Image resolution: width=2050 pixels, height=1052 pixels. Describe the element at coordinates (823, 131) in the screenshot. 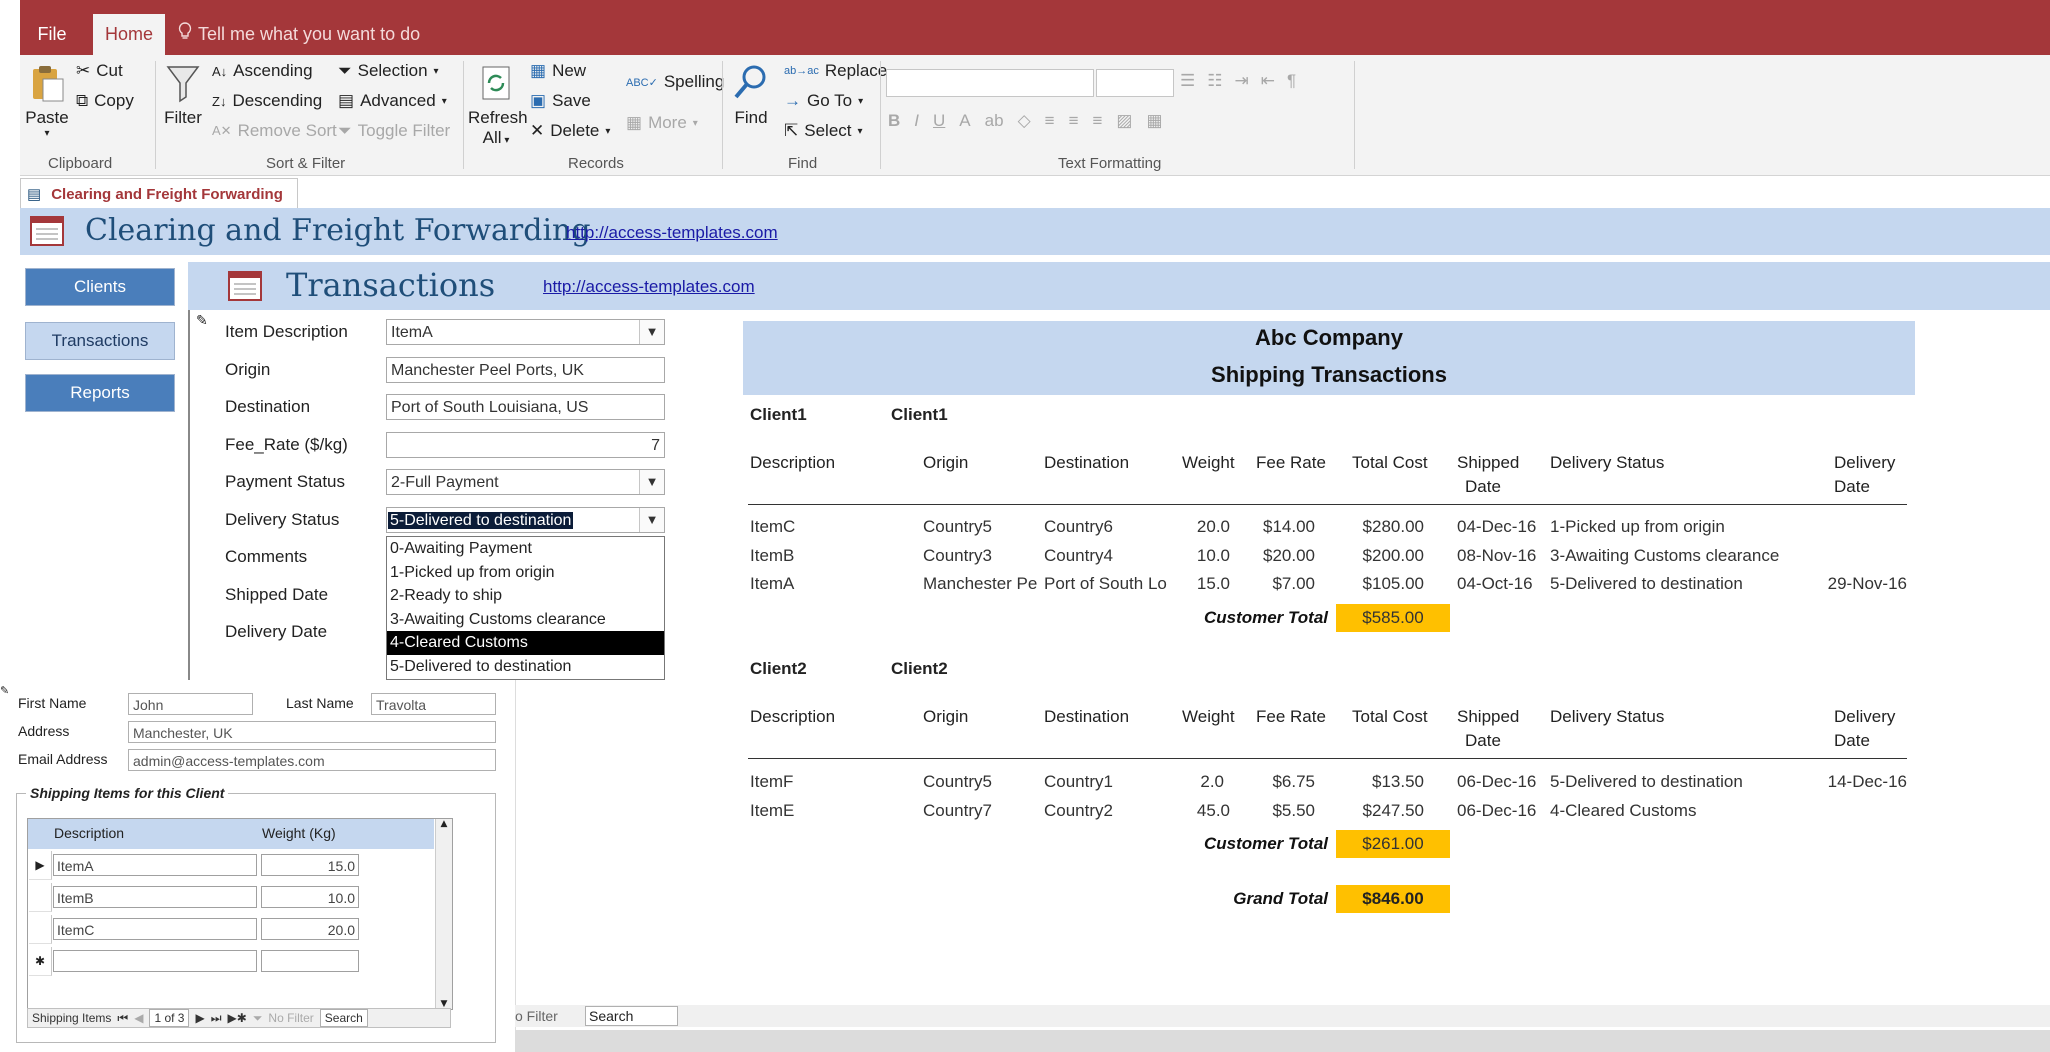

I see `select-button: ⇱ Select ▾` at that location.